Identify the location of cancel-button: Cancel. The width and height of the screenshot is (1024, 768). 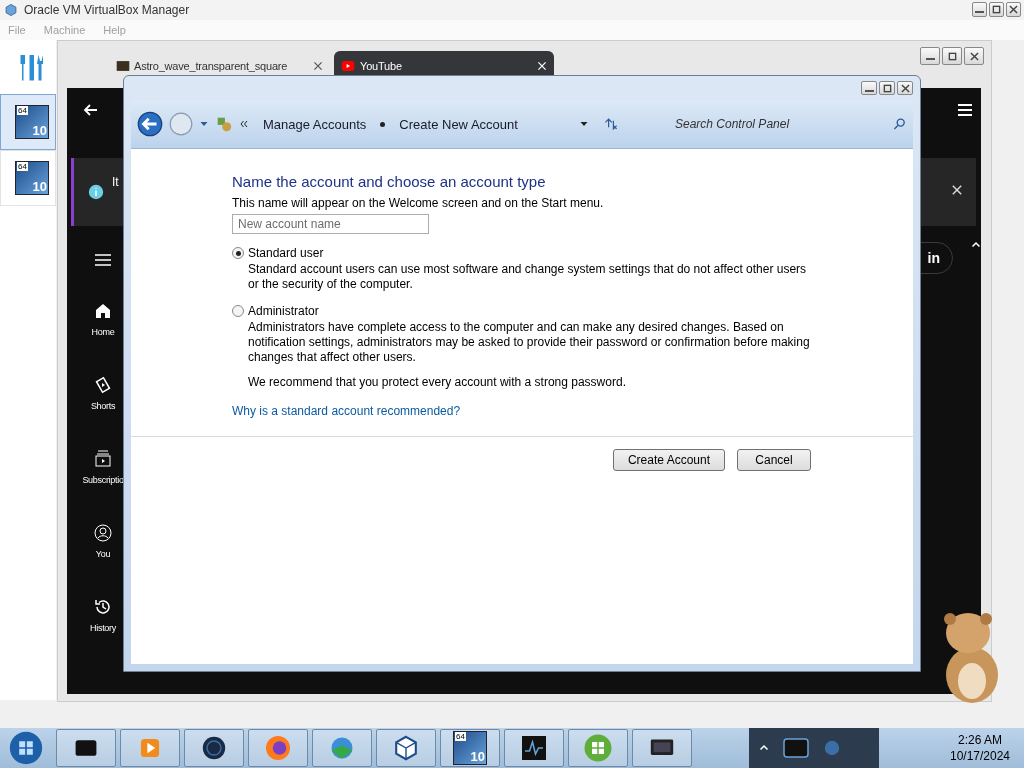
(774, 460).